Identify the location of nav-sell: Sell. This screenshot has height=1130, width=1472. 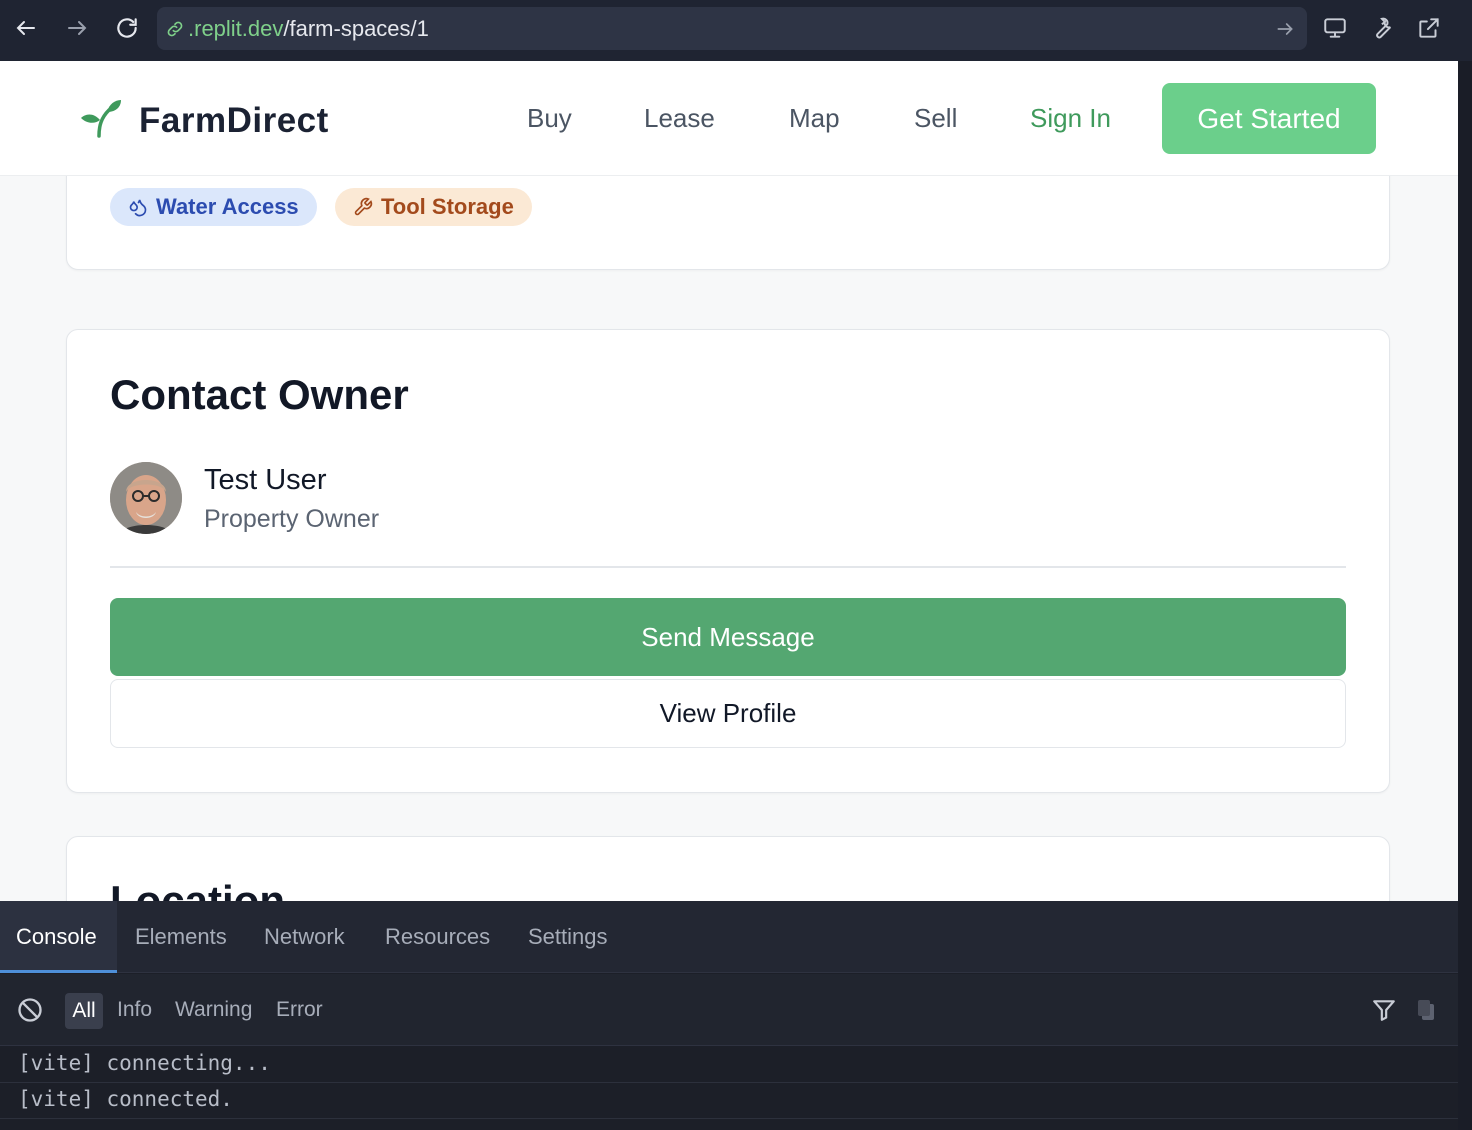
(935, 118).